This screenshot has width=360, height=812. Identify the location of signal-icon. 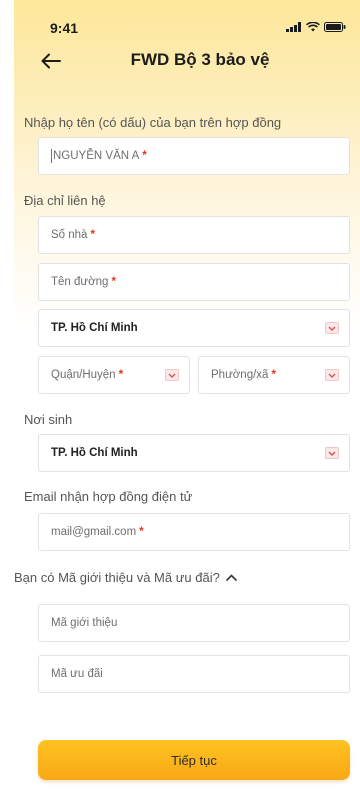
(293, 27).